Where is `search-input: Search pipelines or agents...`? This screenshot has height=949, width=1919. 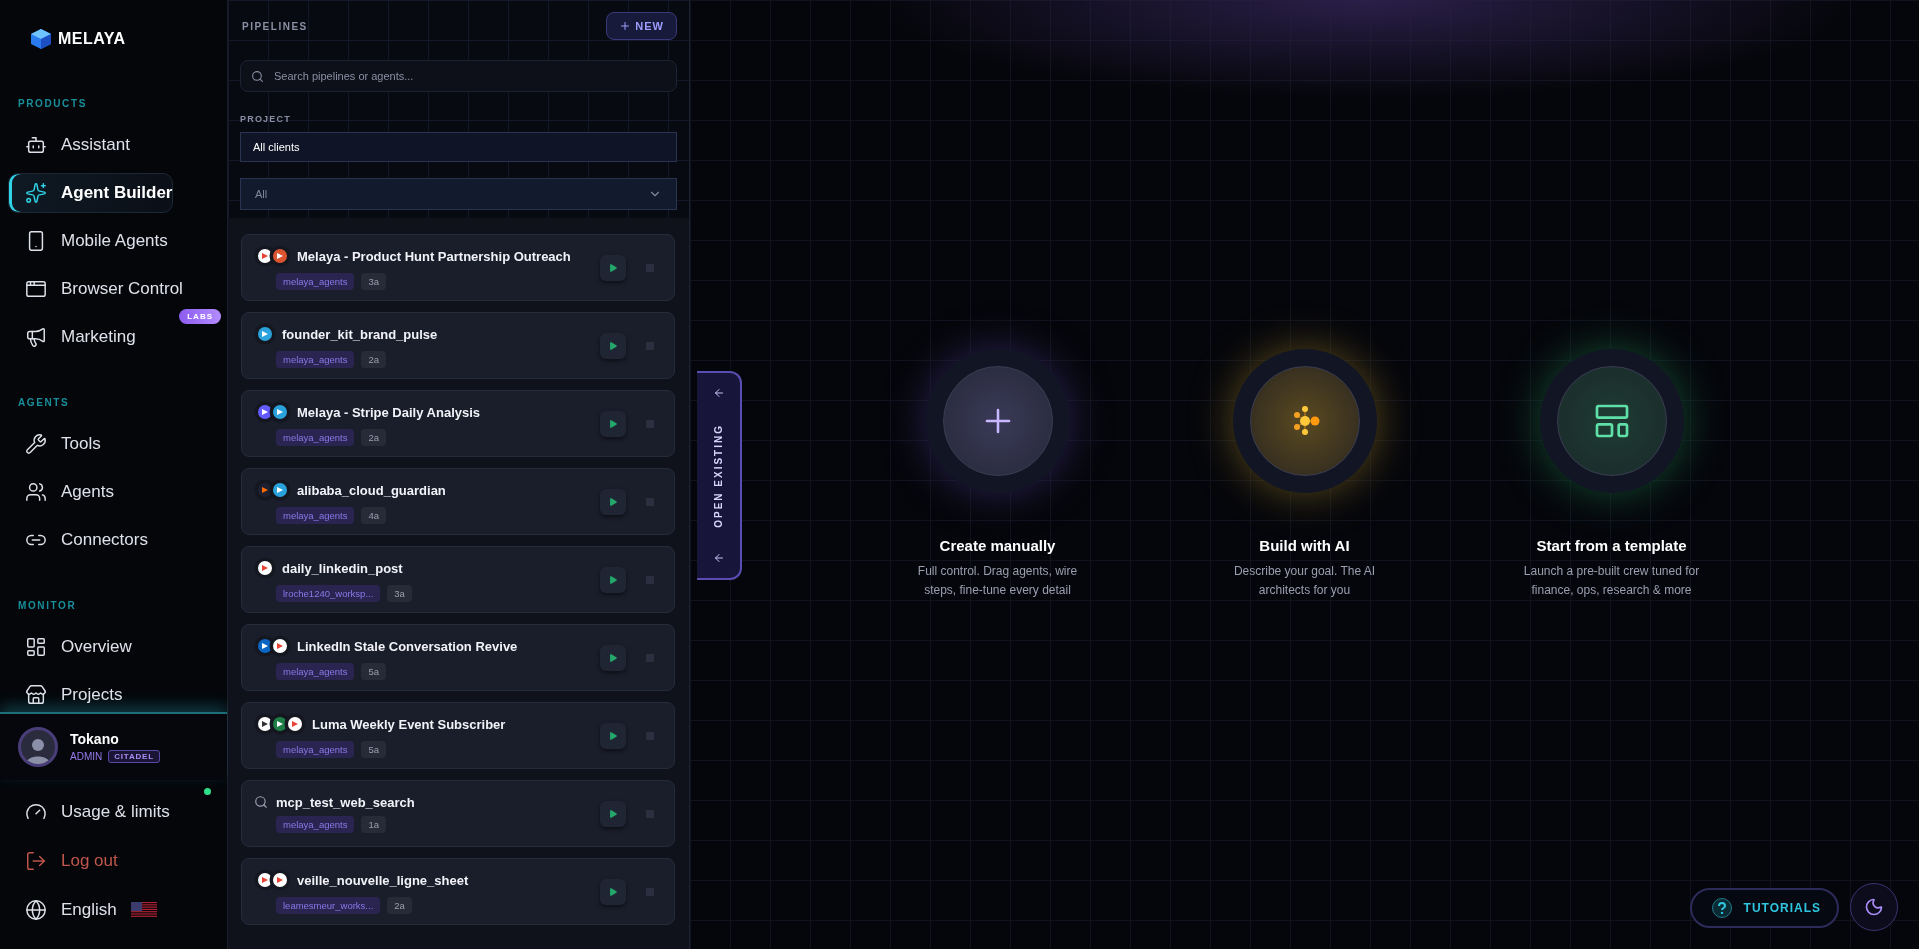 search-input: Search pipelines or agents... is located at coordinates (469, 76).